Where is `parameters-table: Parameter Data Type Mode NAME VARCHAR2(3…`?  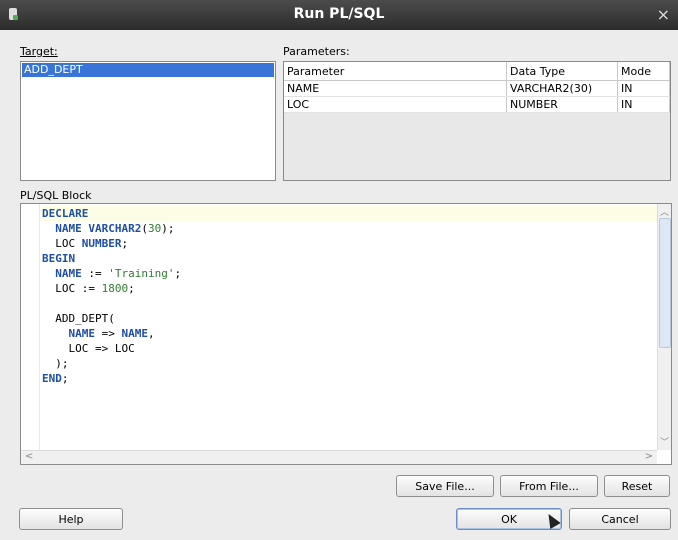
parameters-table: Parameter Data Type Mode NAME VARCHAR2(3… is located at coordinates (477, 87).